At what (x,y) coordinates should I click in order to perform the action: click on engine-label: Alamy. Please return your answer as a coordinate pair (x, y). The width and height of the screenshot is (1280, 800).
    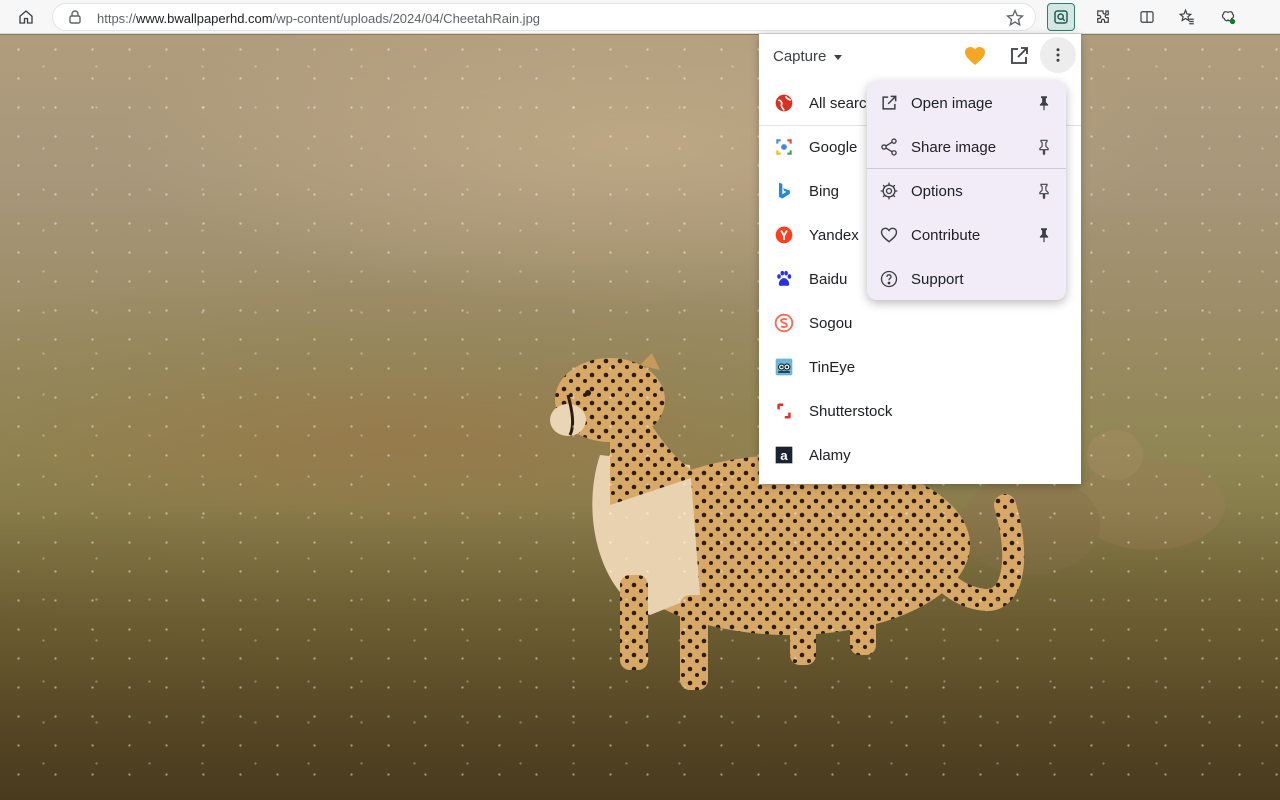
    Looking at the image, I should click on (830, 455).